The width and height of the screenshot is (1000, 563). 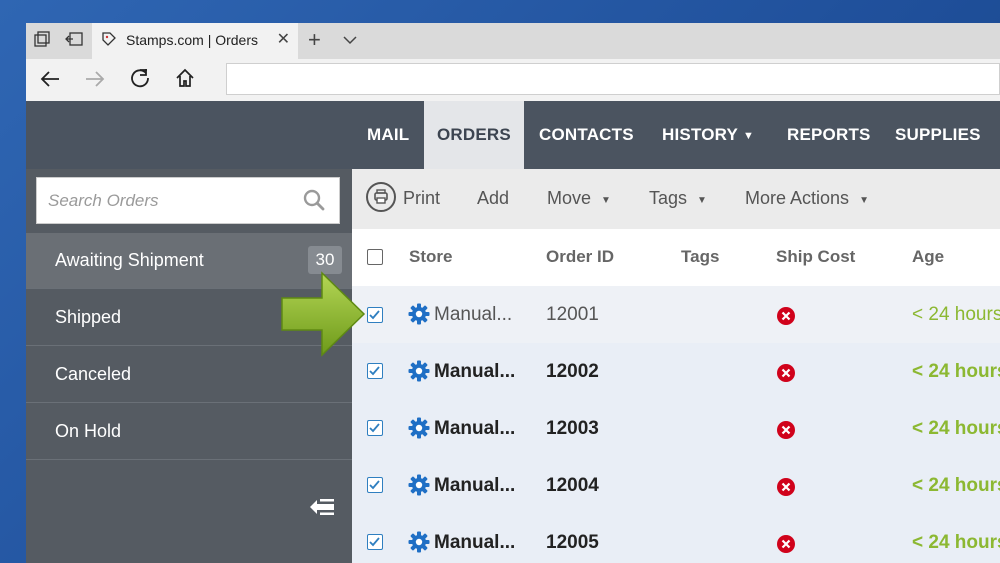 I want to click on column-ship-cost: Ship Cost, so click(x=815, y=257).